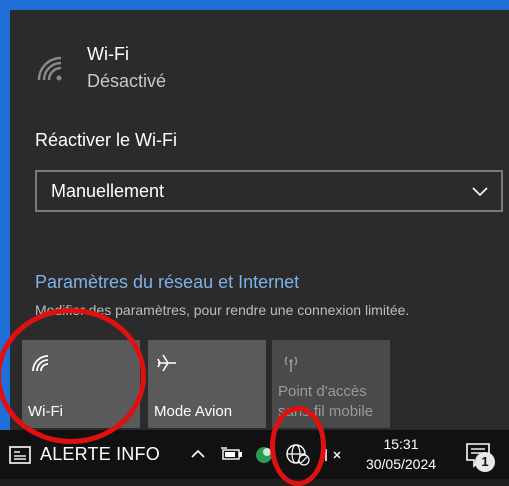  I want to click on wifi-off-icon, so click(49, 68).